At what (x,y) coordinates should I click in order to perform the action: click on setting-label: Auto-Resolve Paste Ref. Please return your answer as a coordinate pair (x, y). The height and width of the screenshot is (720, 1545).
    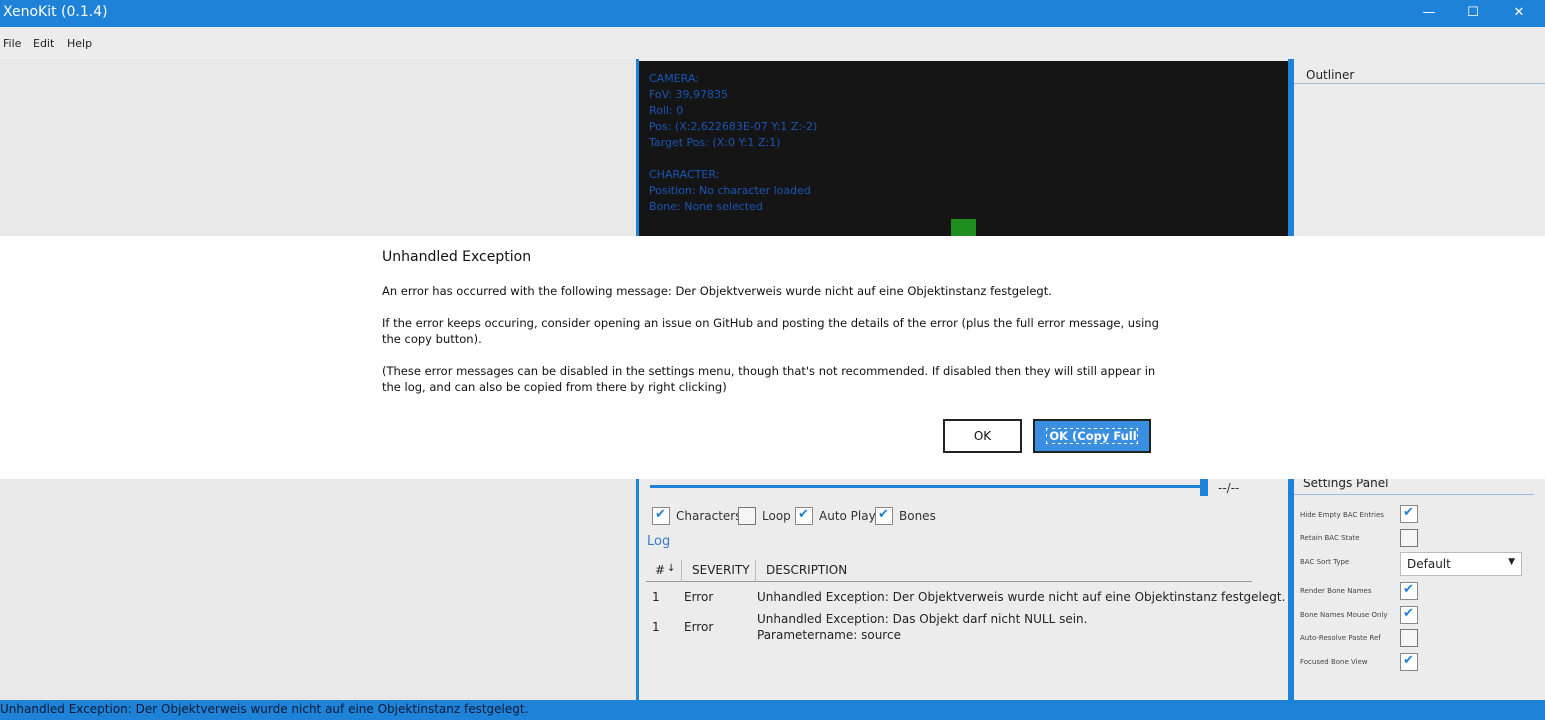
    Looking at the image, I should click on (1340, 638).